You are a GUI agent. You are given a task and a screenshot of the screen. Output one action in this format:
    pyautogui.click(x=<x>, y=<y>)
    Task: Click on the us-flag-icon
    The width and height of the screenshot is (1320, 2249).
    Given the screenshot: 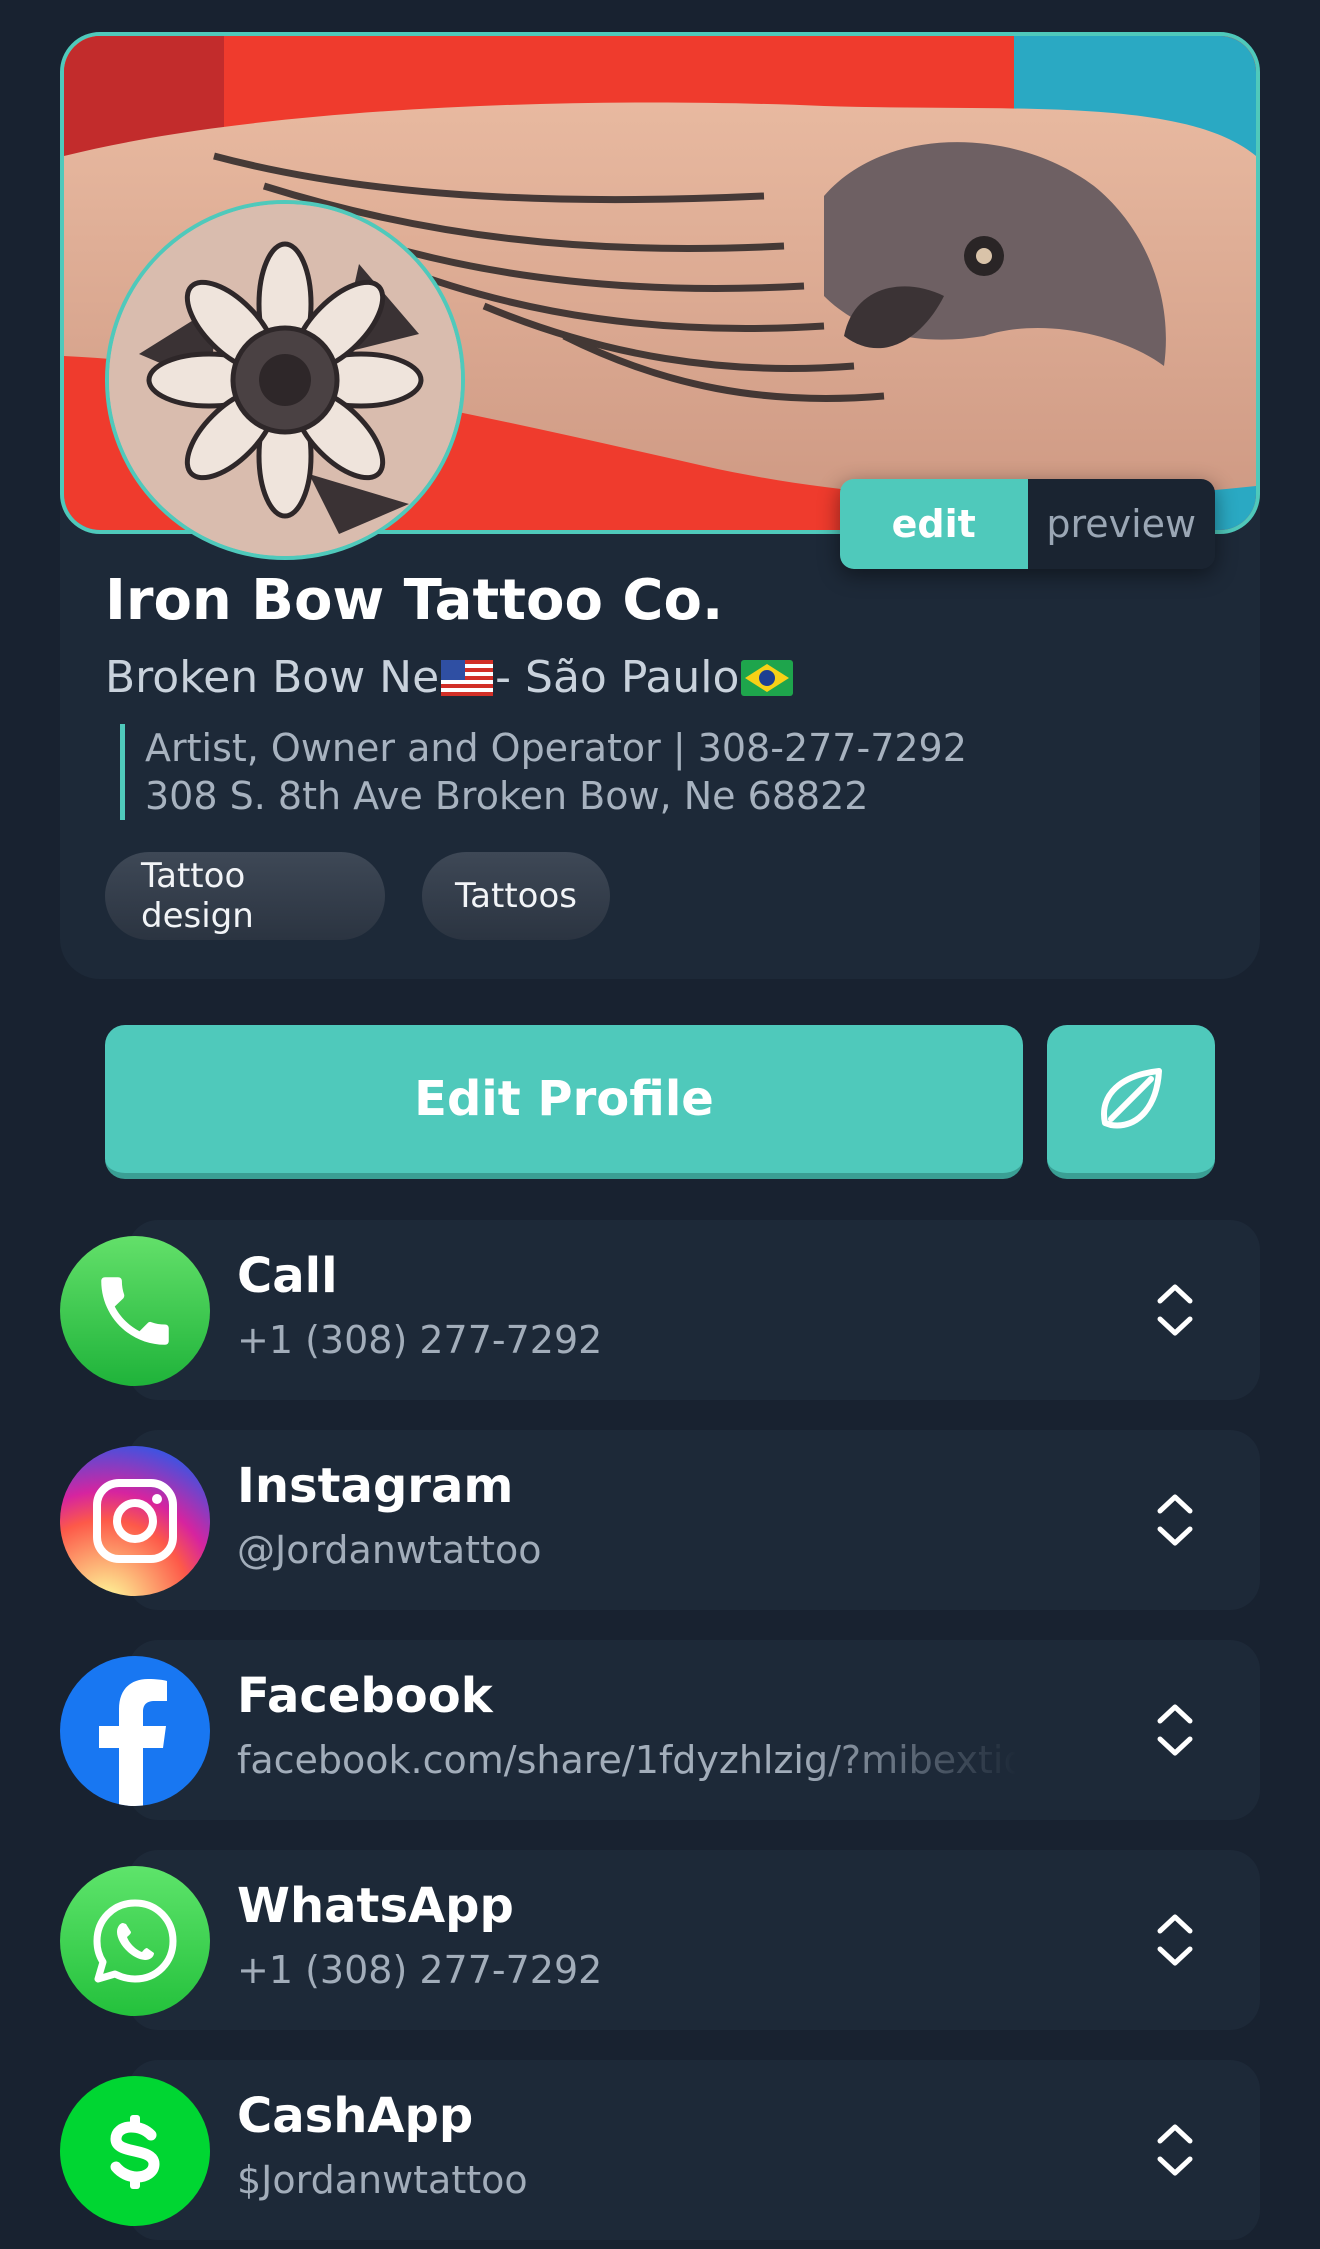 What is the action you would take?
    pyautogui.click(x=467, y=677)
    